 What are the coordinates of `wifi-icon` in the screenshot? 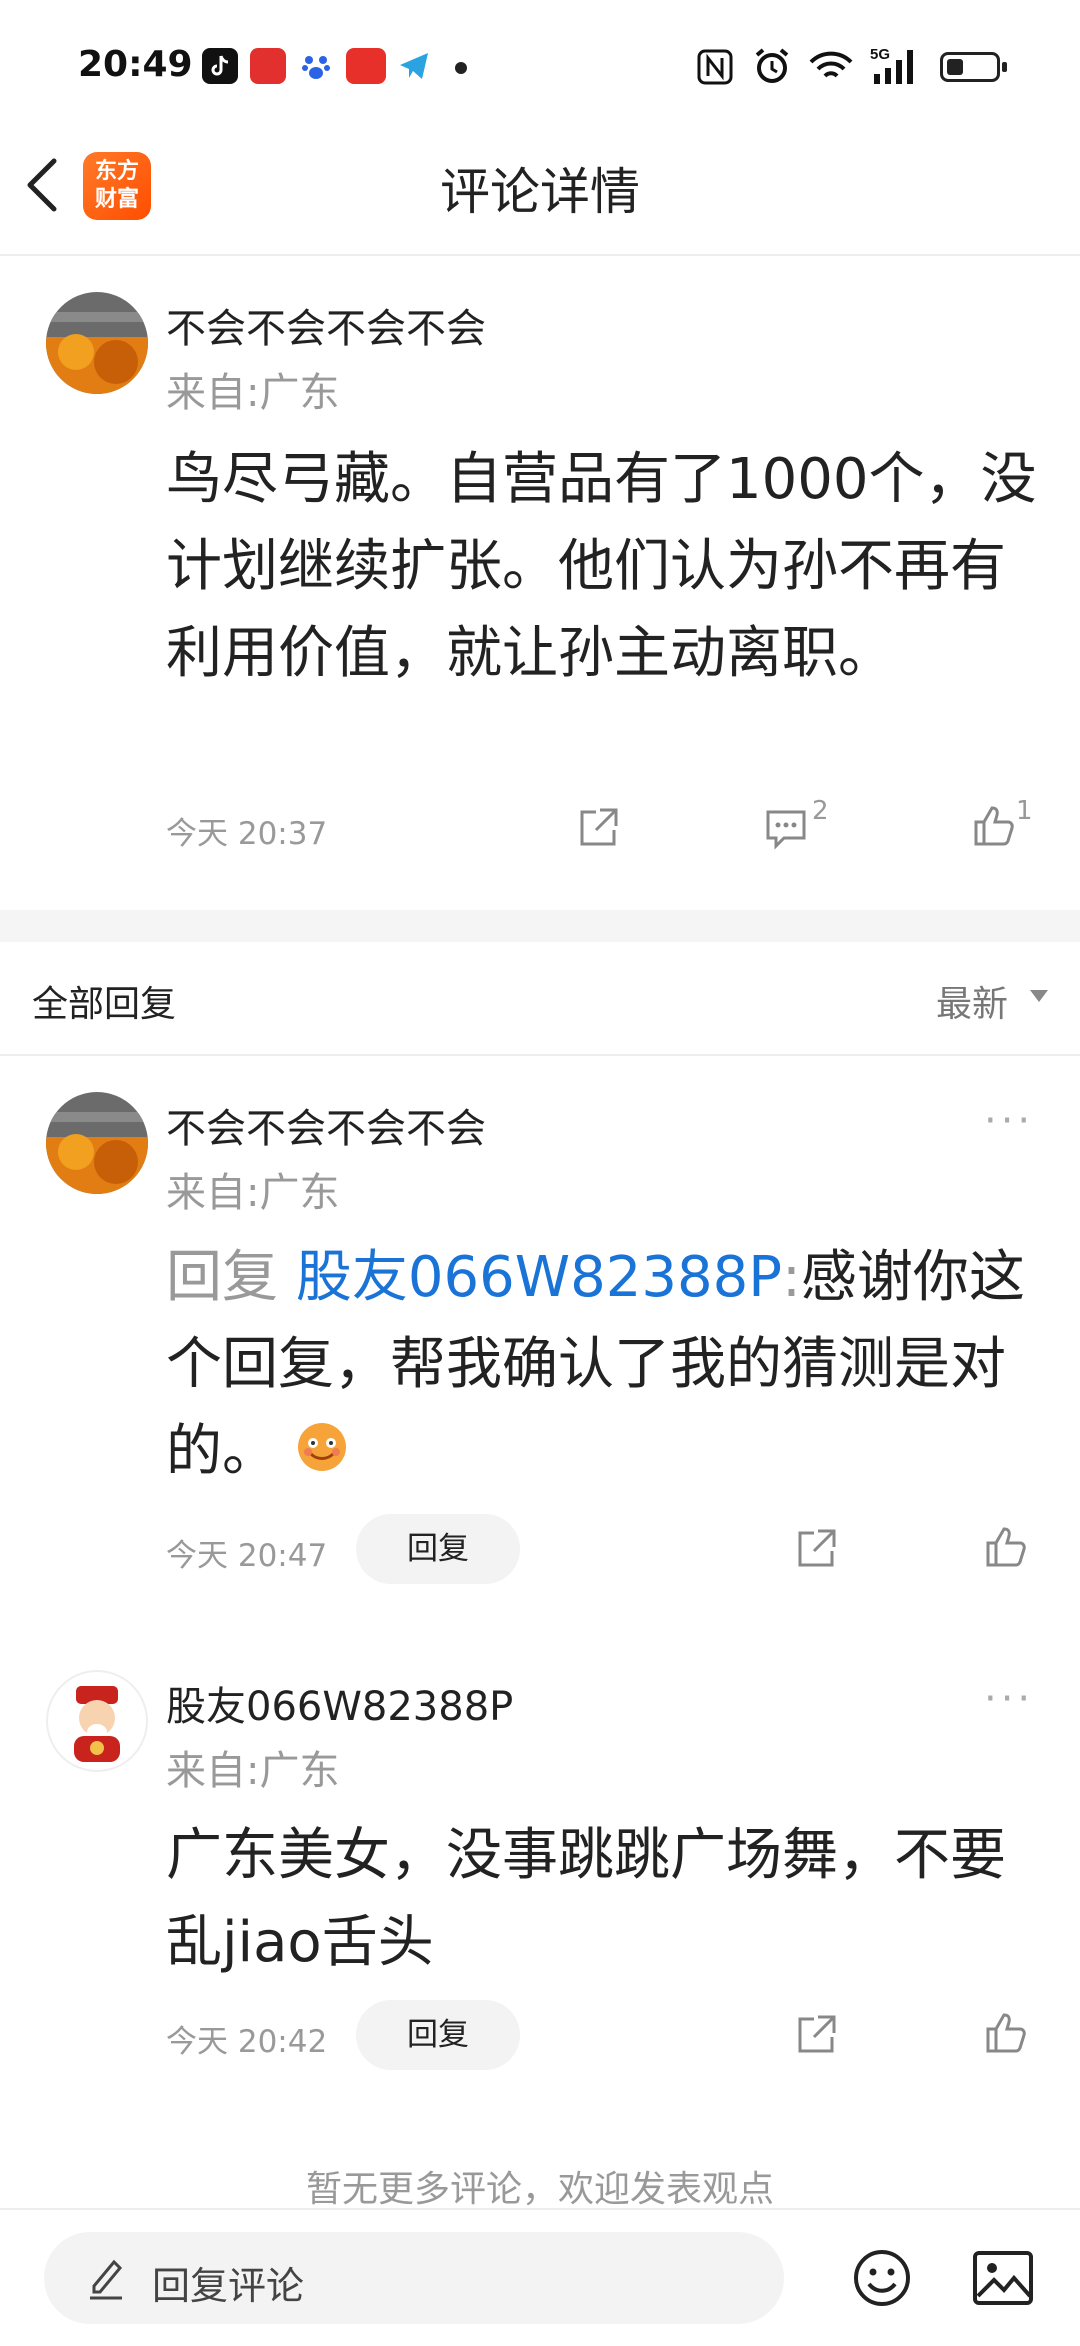 It's located at (831, 69).